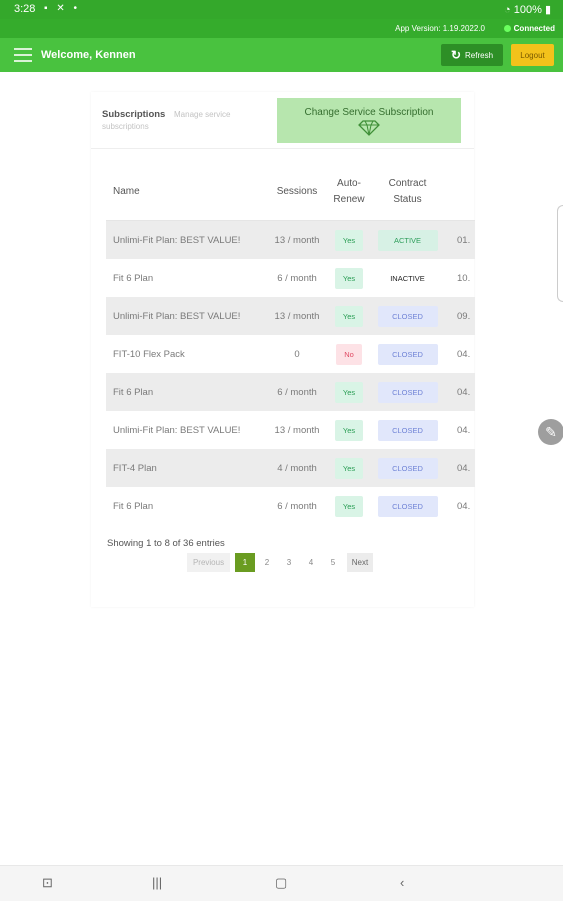 Image resolution: width=563 pixels, height=901 pixels. I want to click on home-icon: ▢, so click(281, 883).